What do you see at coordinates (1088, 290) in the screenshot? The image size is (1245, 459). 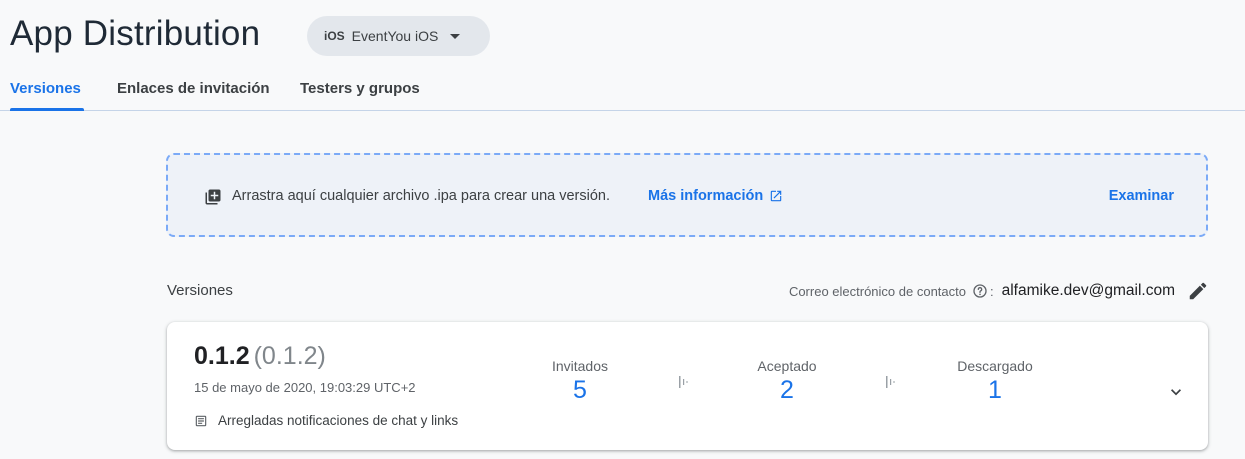 I see `contact-email-value: alfamike.dev@gmail.com` at bounding box center [1088, 290].